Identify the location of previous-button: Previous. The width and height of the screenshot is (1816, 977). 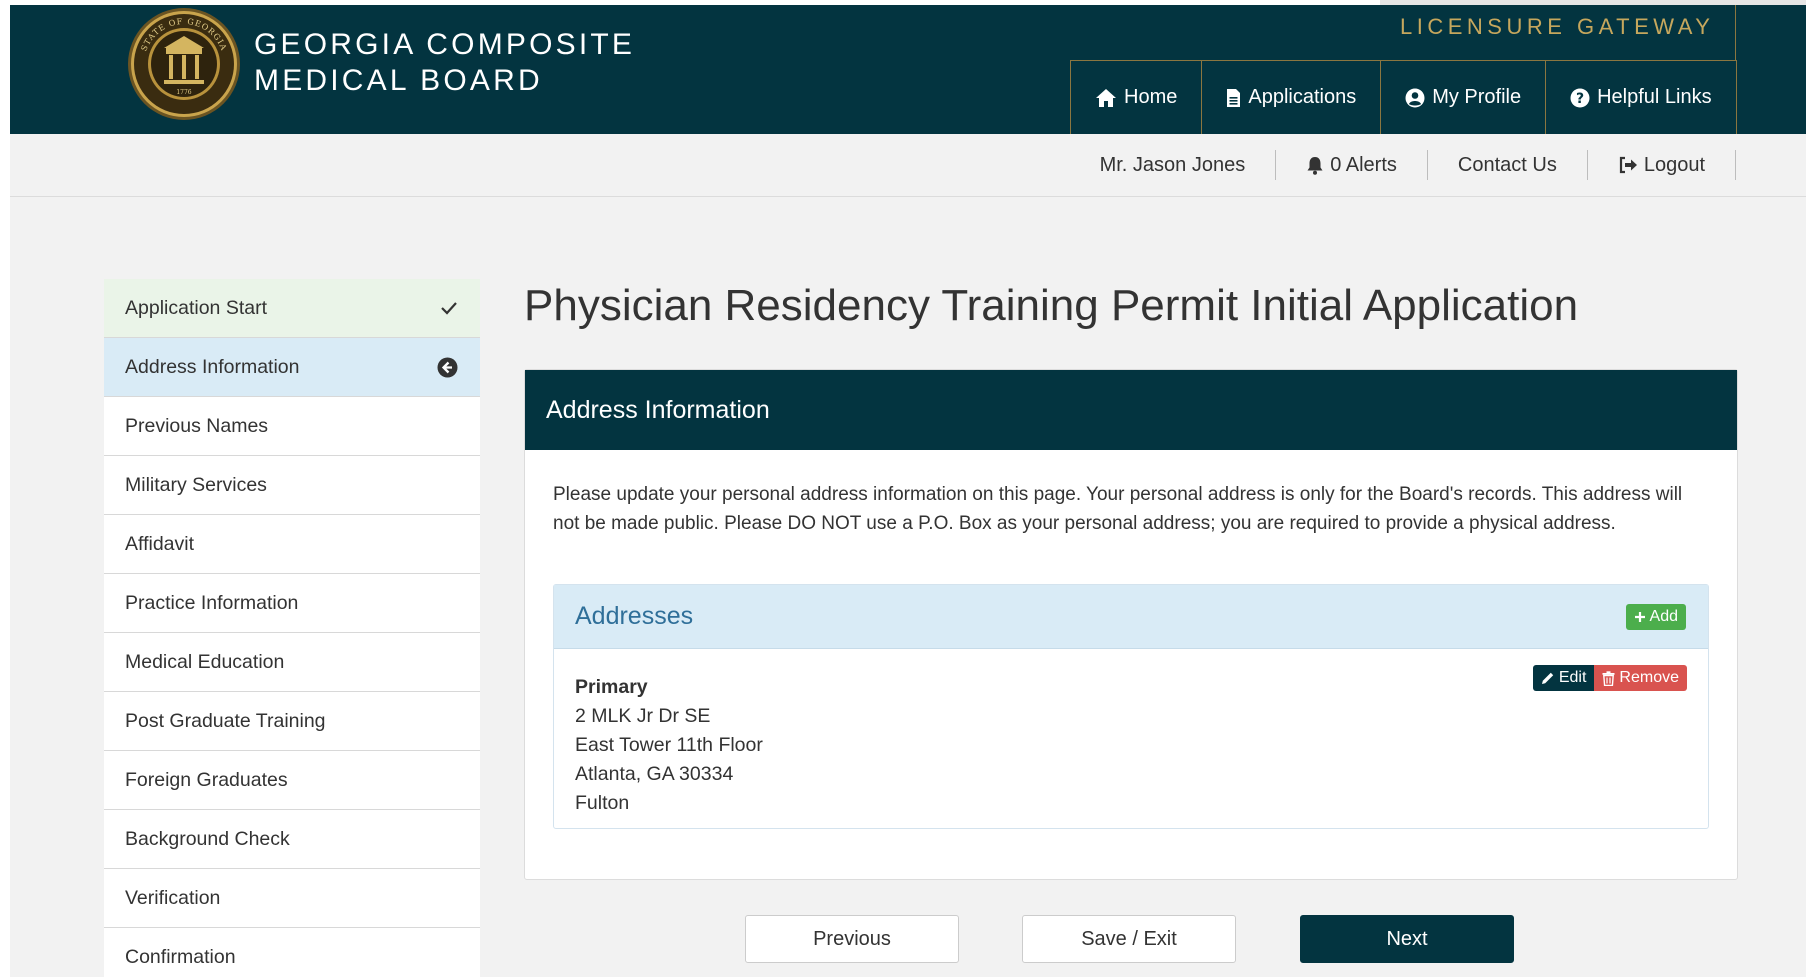
(852, 939).